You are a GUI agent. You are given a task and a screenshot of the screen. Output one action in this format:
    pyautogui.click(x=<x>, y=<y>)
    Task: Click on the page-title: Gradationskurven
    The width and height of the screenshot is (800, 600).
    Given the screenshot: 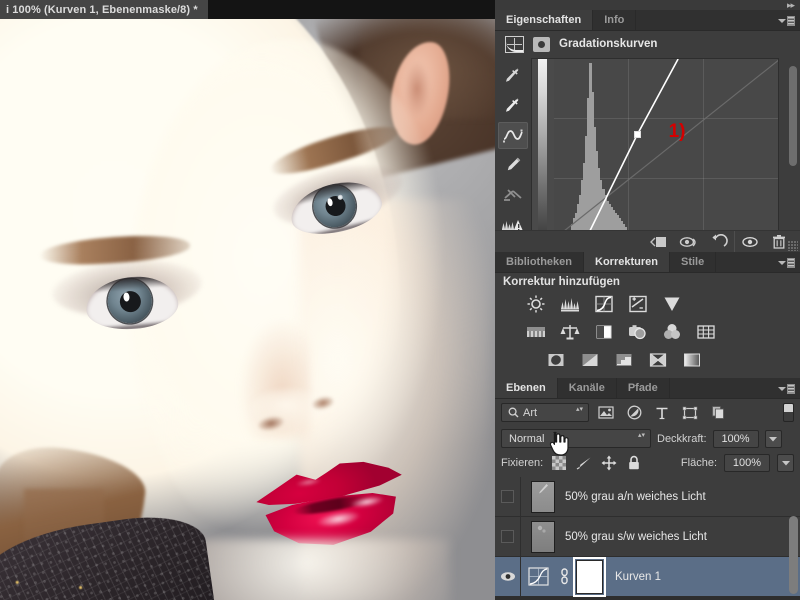 What is the action you would take?
    pyautogui.click(x=608, y=44)
    